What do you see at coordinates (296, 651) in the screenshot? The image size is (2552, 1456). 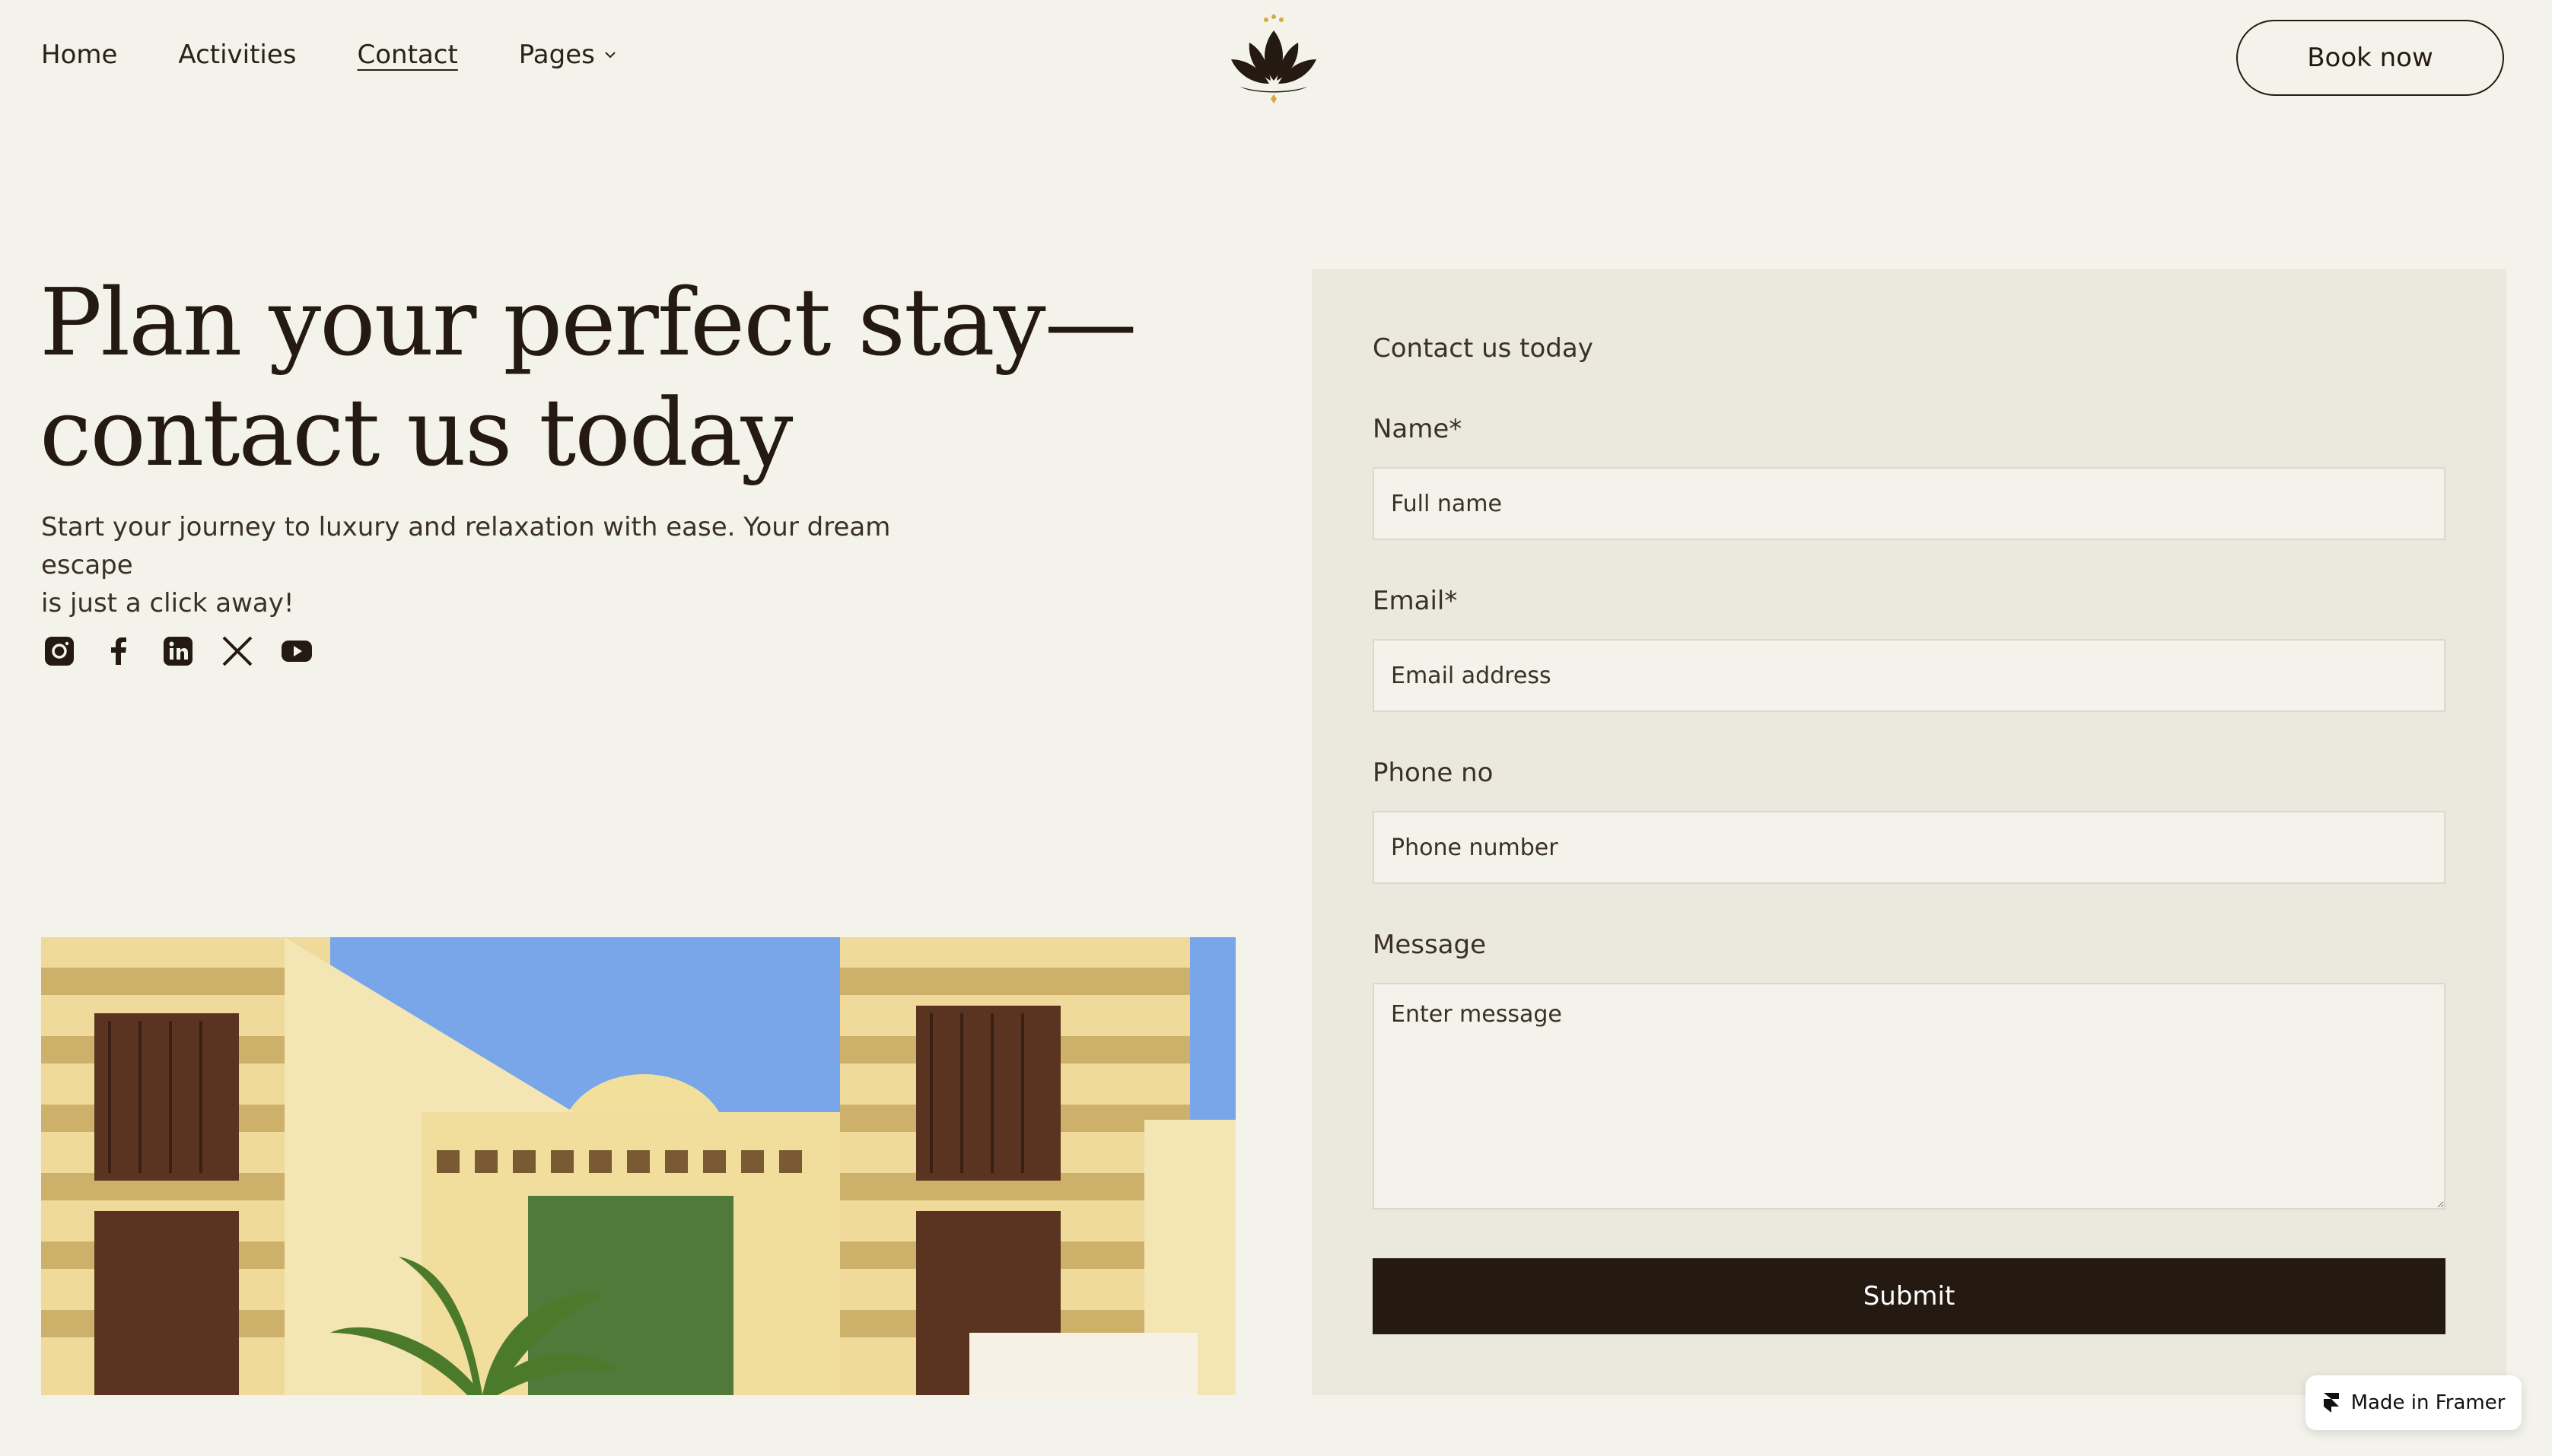 I see `youtube-icon` at bounding box center [296, 651].